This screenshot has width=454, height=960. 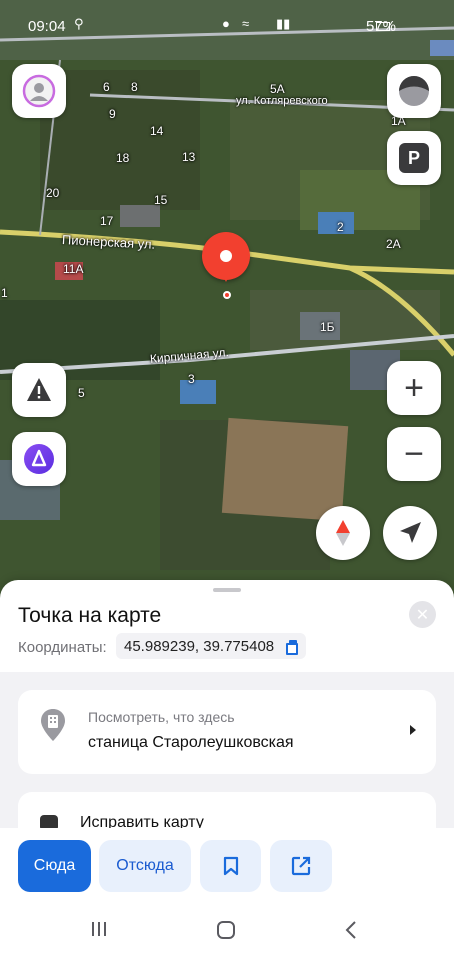 I want to click on alice-button, so click(x=39, y=459).